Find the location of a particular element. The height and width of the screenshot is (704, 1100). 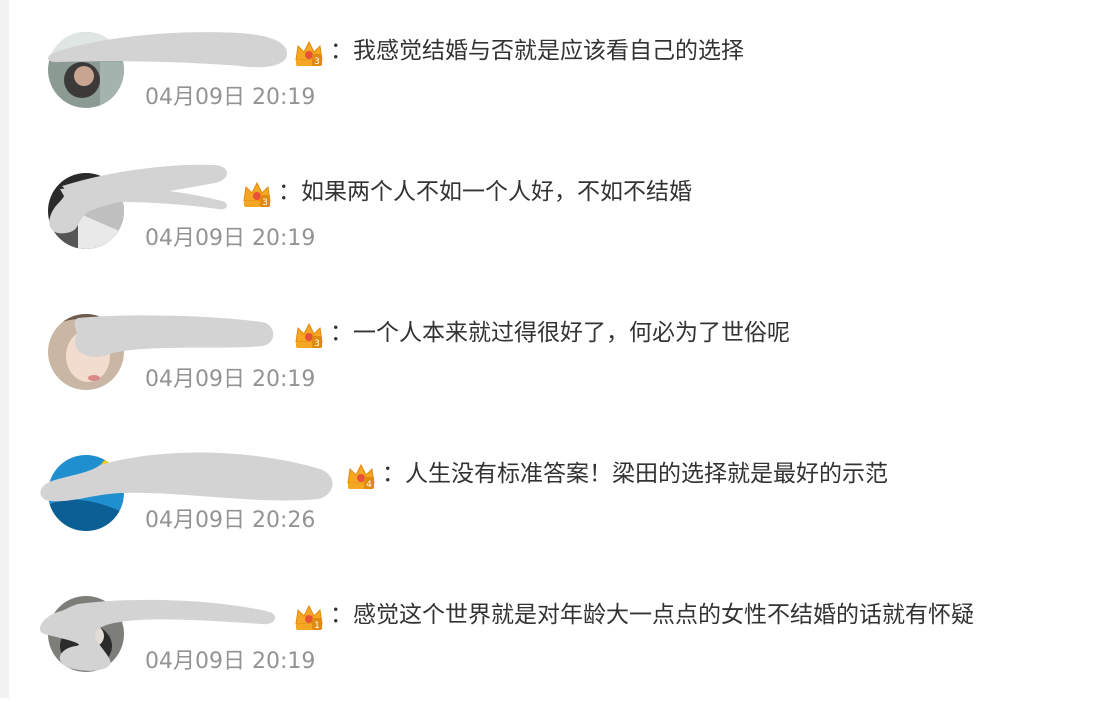

svg-text: 4 is located at coordinates (369, 485).